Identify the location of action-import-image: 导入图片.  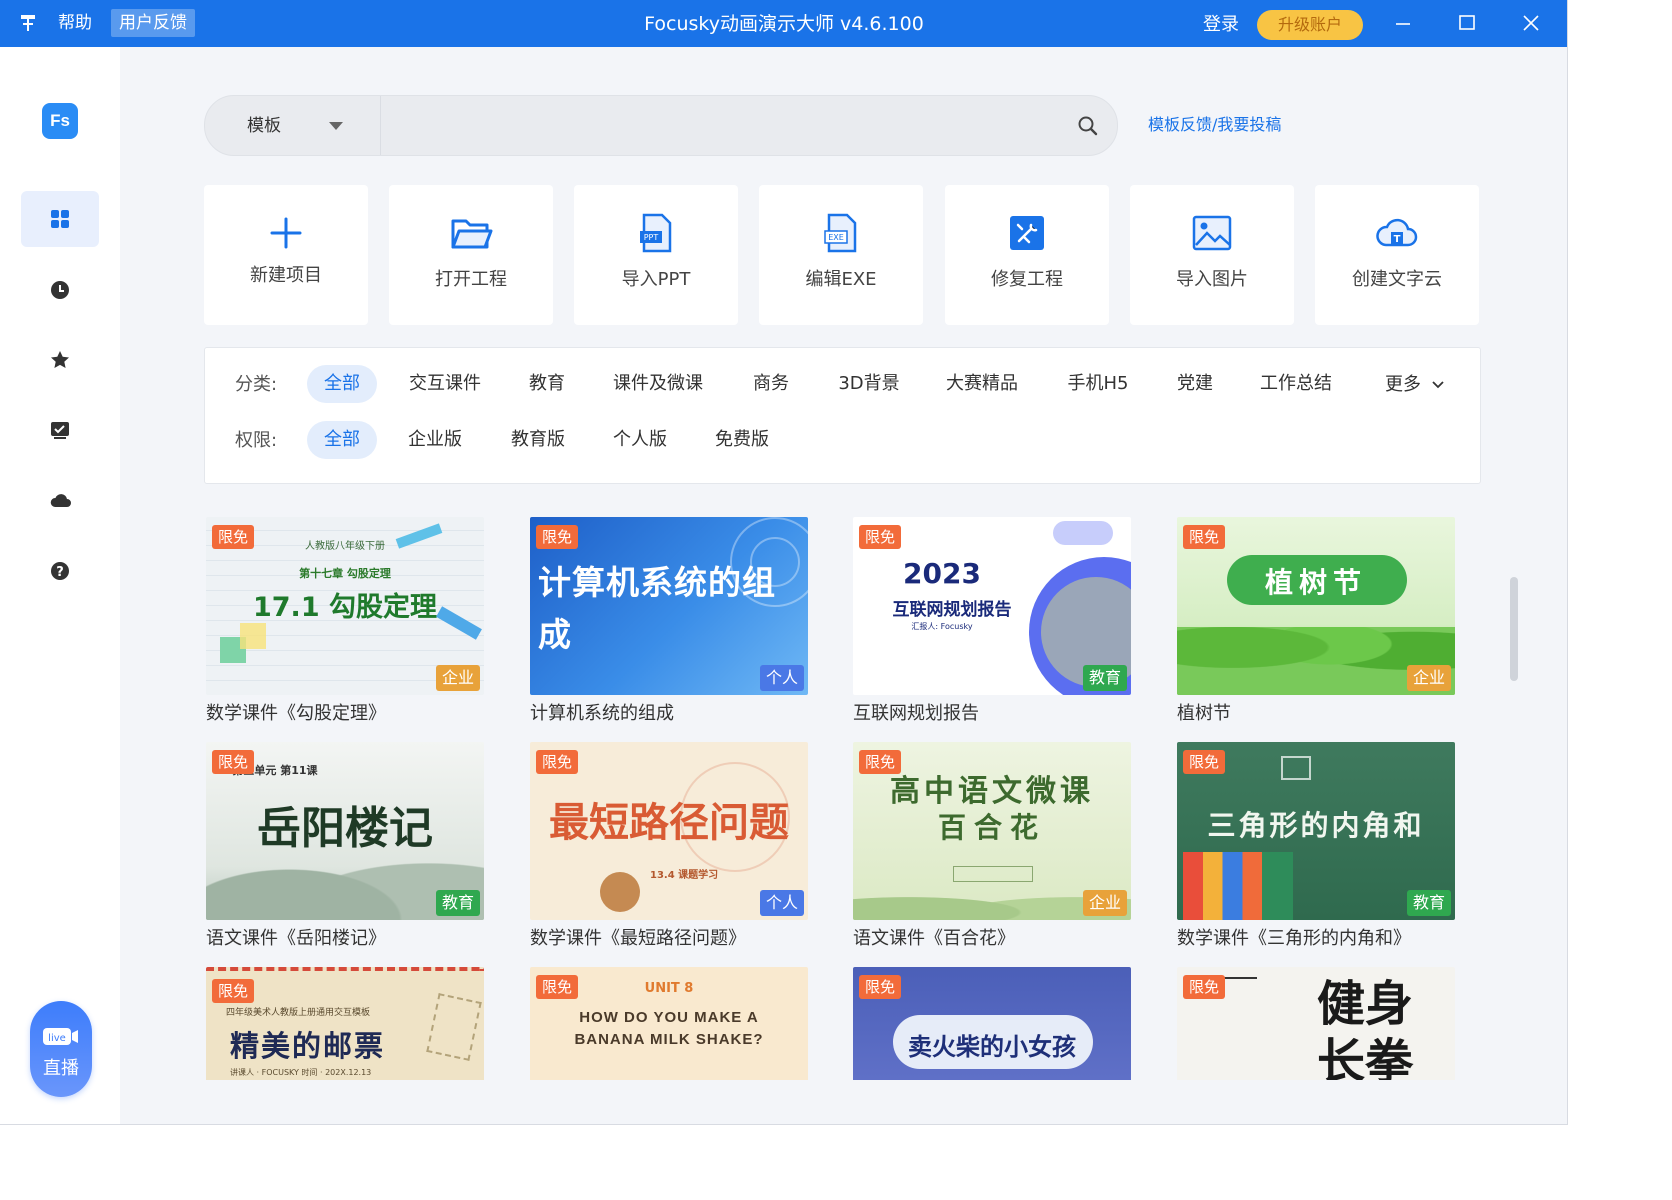
(1212, 255).